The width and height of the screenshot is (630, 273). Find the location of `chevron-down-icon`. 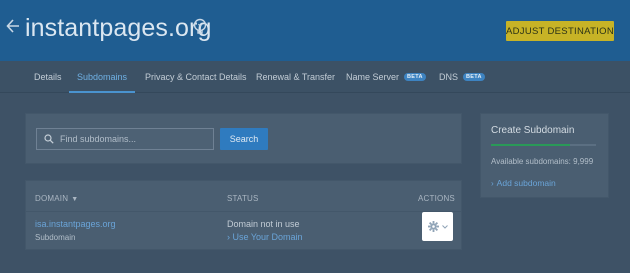

chevron-down-icon is located at coordinates (444, 226).